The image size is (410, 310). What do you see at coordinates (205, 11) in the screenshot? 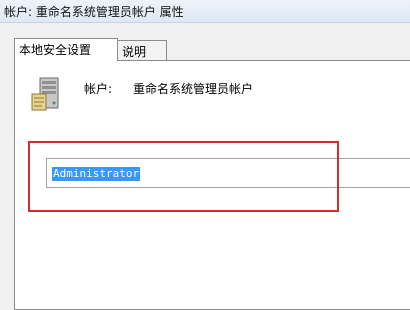
I see `title-bar: 帐户: 重命名系统管理员帐户 属性` at bounding box center [205, 11].